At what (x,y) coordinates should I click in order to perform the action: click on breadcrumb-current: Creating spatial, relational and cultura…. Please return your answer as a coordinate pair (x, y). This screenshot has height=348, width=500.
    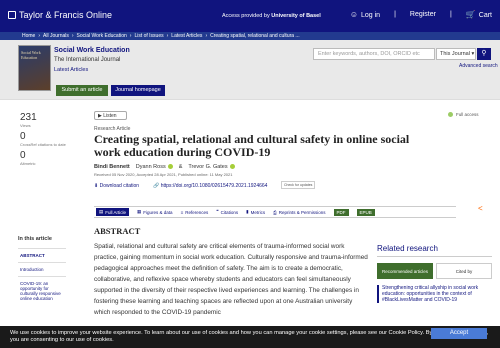
    Looking at the image, I should click on (255, 36).